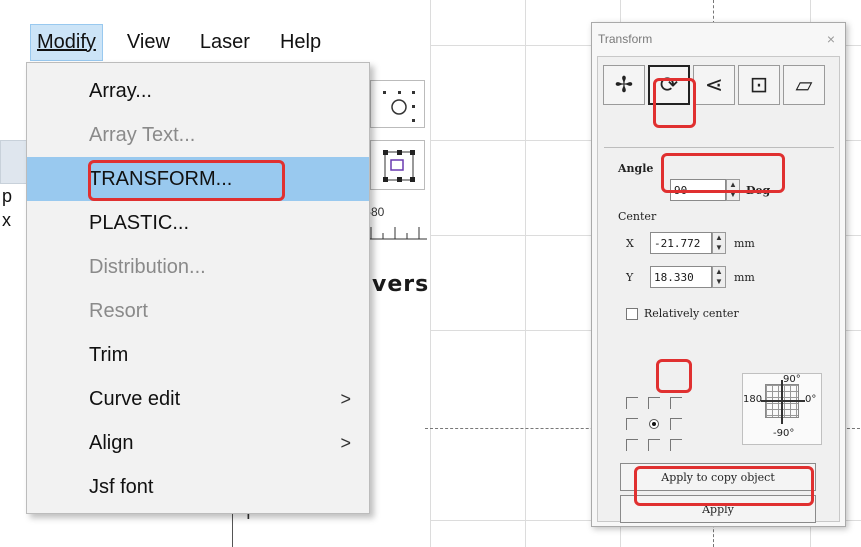 Image resolution: width=861 pixels, height=547 pixels. What do you see at coordinates (784, 433) in the screenshot?
I see `dial-label-bottom: -90°` at bounding box center [784, 433].